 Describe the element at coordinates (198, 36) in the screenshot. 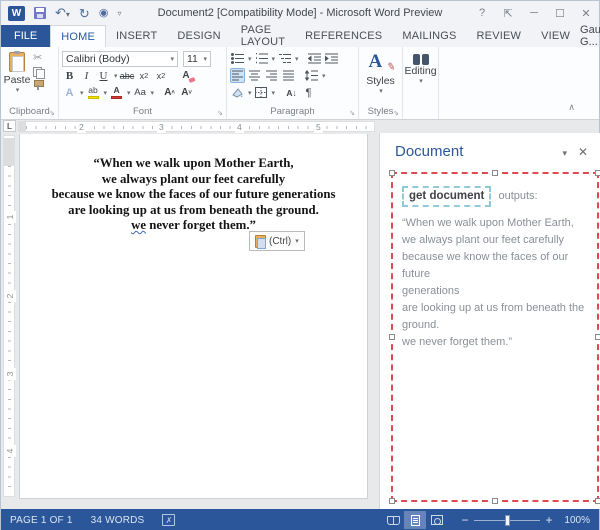

I see `tab-design: DESIGN` at that location.